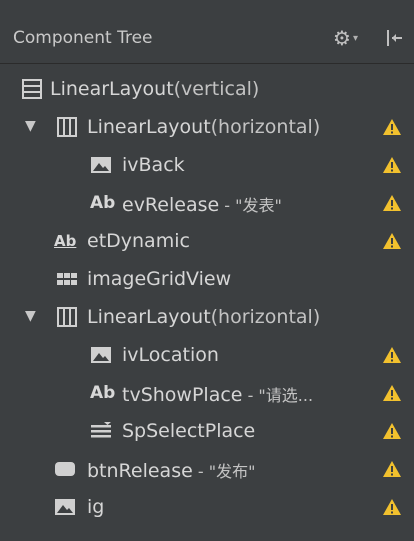  What do you see at coordinates (170, 355) in the screenshot?
I see `tree-item-label: ivLocation` at bounding box center [170, 355].